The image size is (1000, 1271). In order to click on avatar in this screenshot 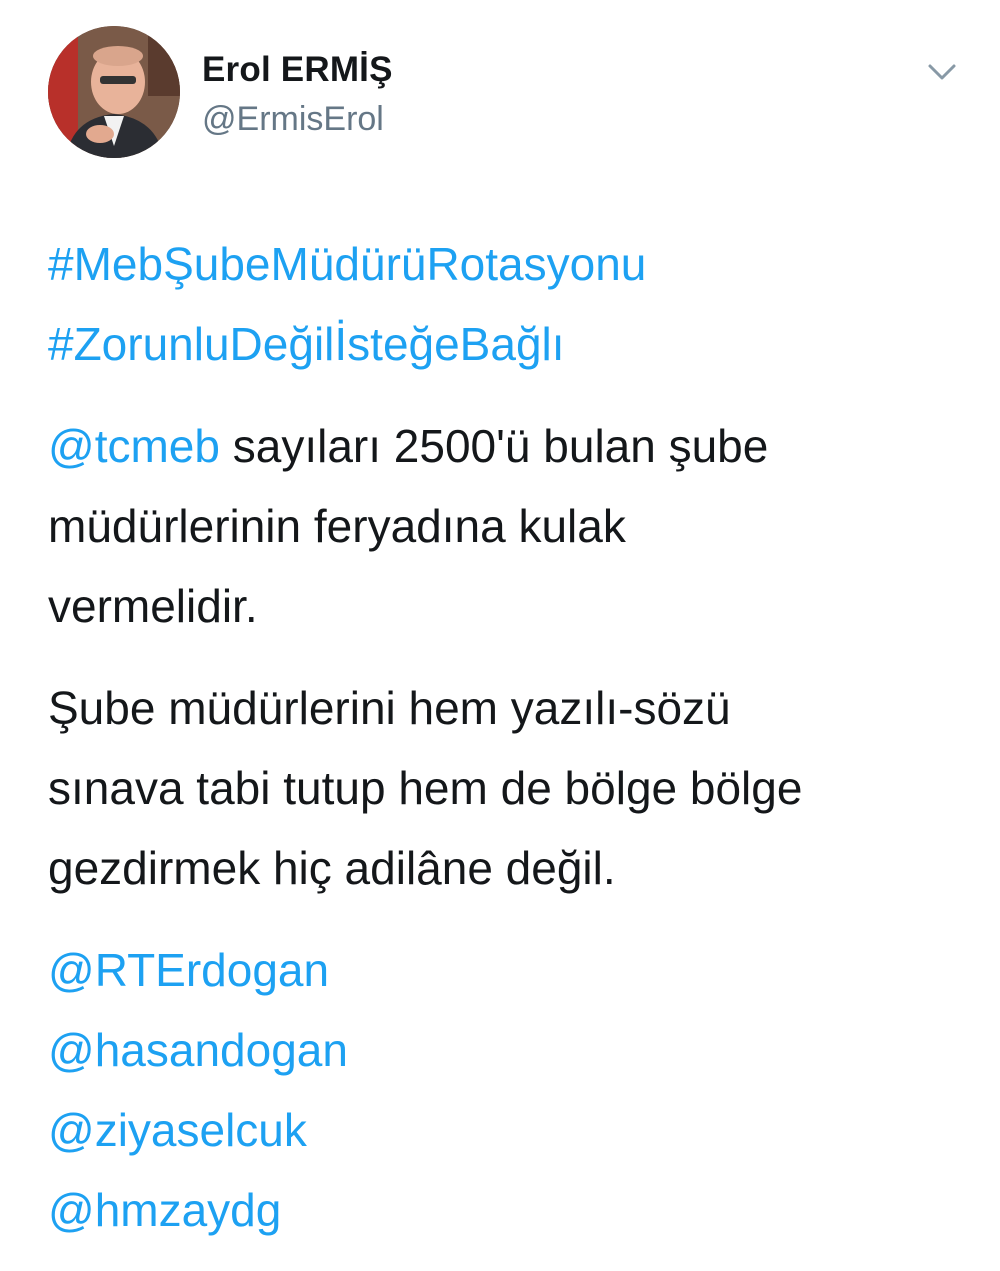, I will do `click(114, 92)`.